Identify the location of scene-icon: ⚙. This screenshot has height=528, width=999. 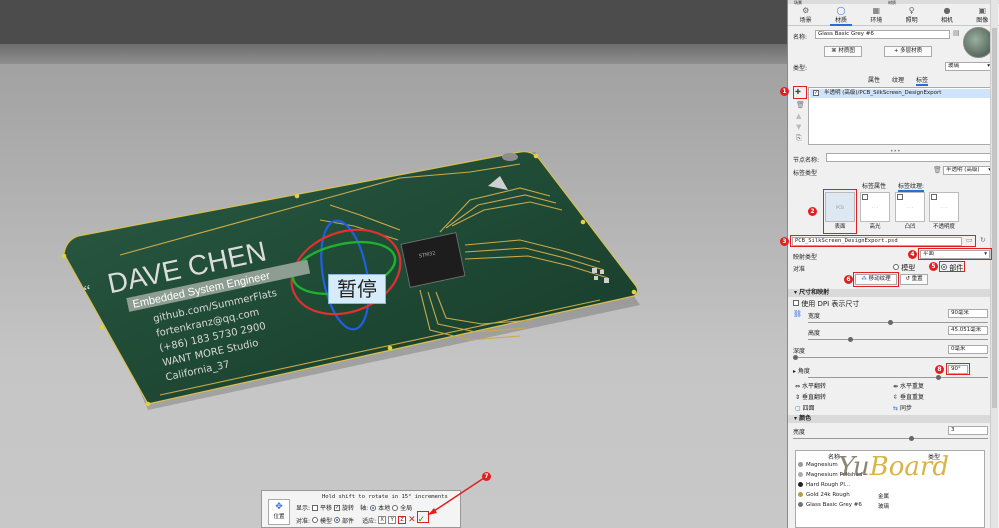
(806, 10).